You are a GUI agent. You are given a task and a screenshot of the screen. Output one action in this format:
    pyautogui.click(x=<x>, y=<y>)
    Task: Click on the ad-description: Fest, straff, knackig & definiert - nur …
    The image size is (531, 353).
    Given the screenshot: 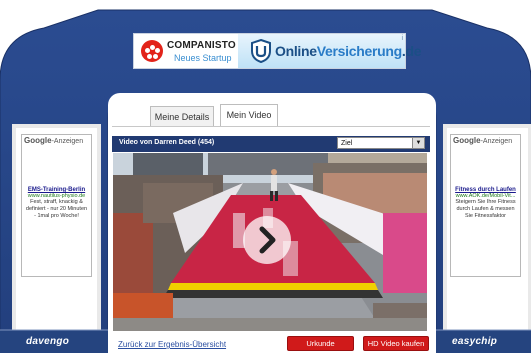 What is the action you would take?
    pyautogui.click(x=56, y=209)
    